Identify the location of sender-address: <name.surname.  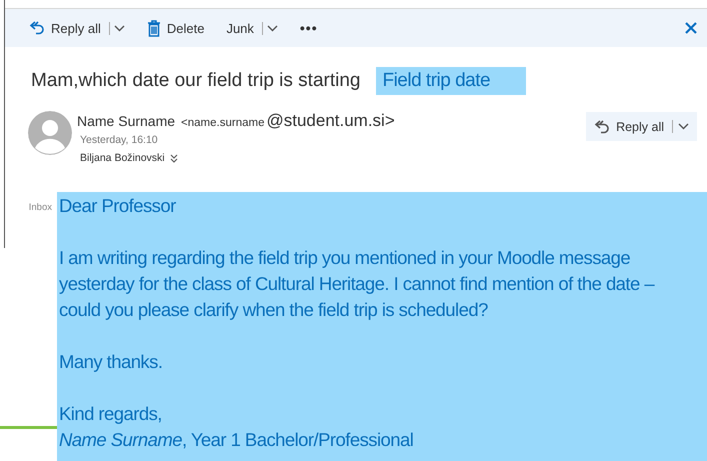
(222, 123).